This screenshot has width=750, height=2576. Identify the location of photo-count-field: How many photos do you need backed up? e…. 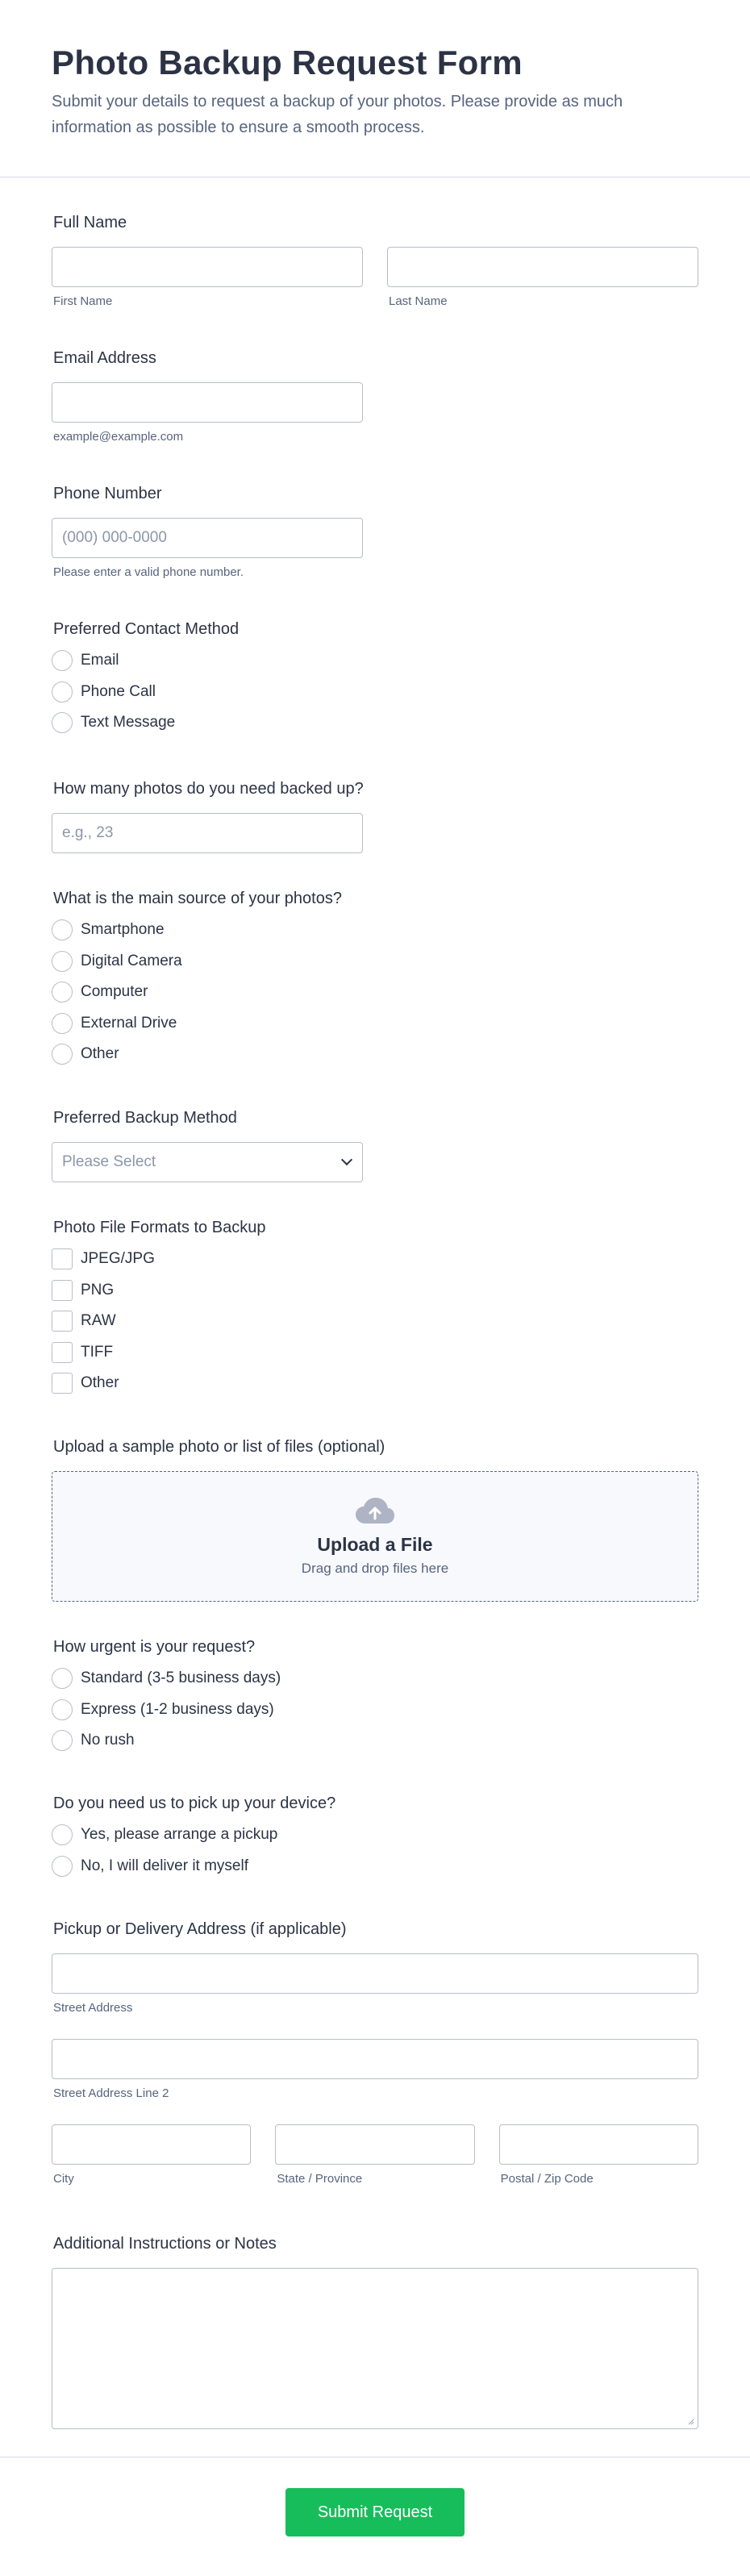
(375, 815).